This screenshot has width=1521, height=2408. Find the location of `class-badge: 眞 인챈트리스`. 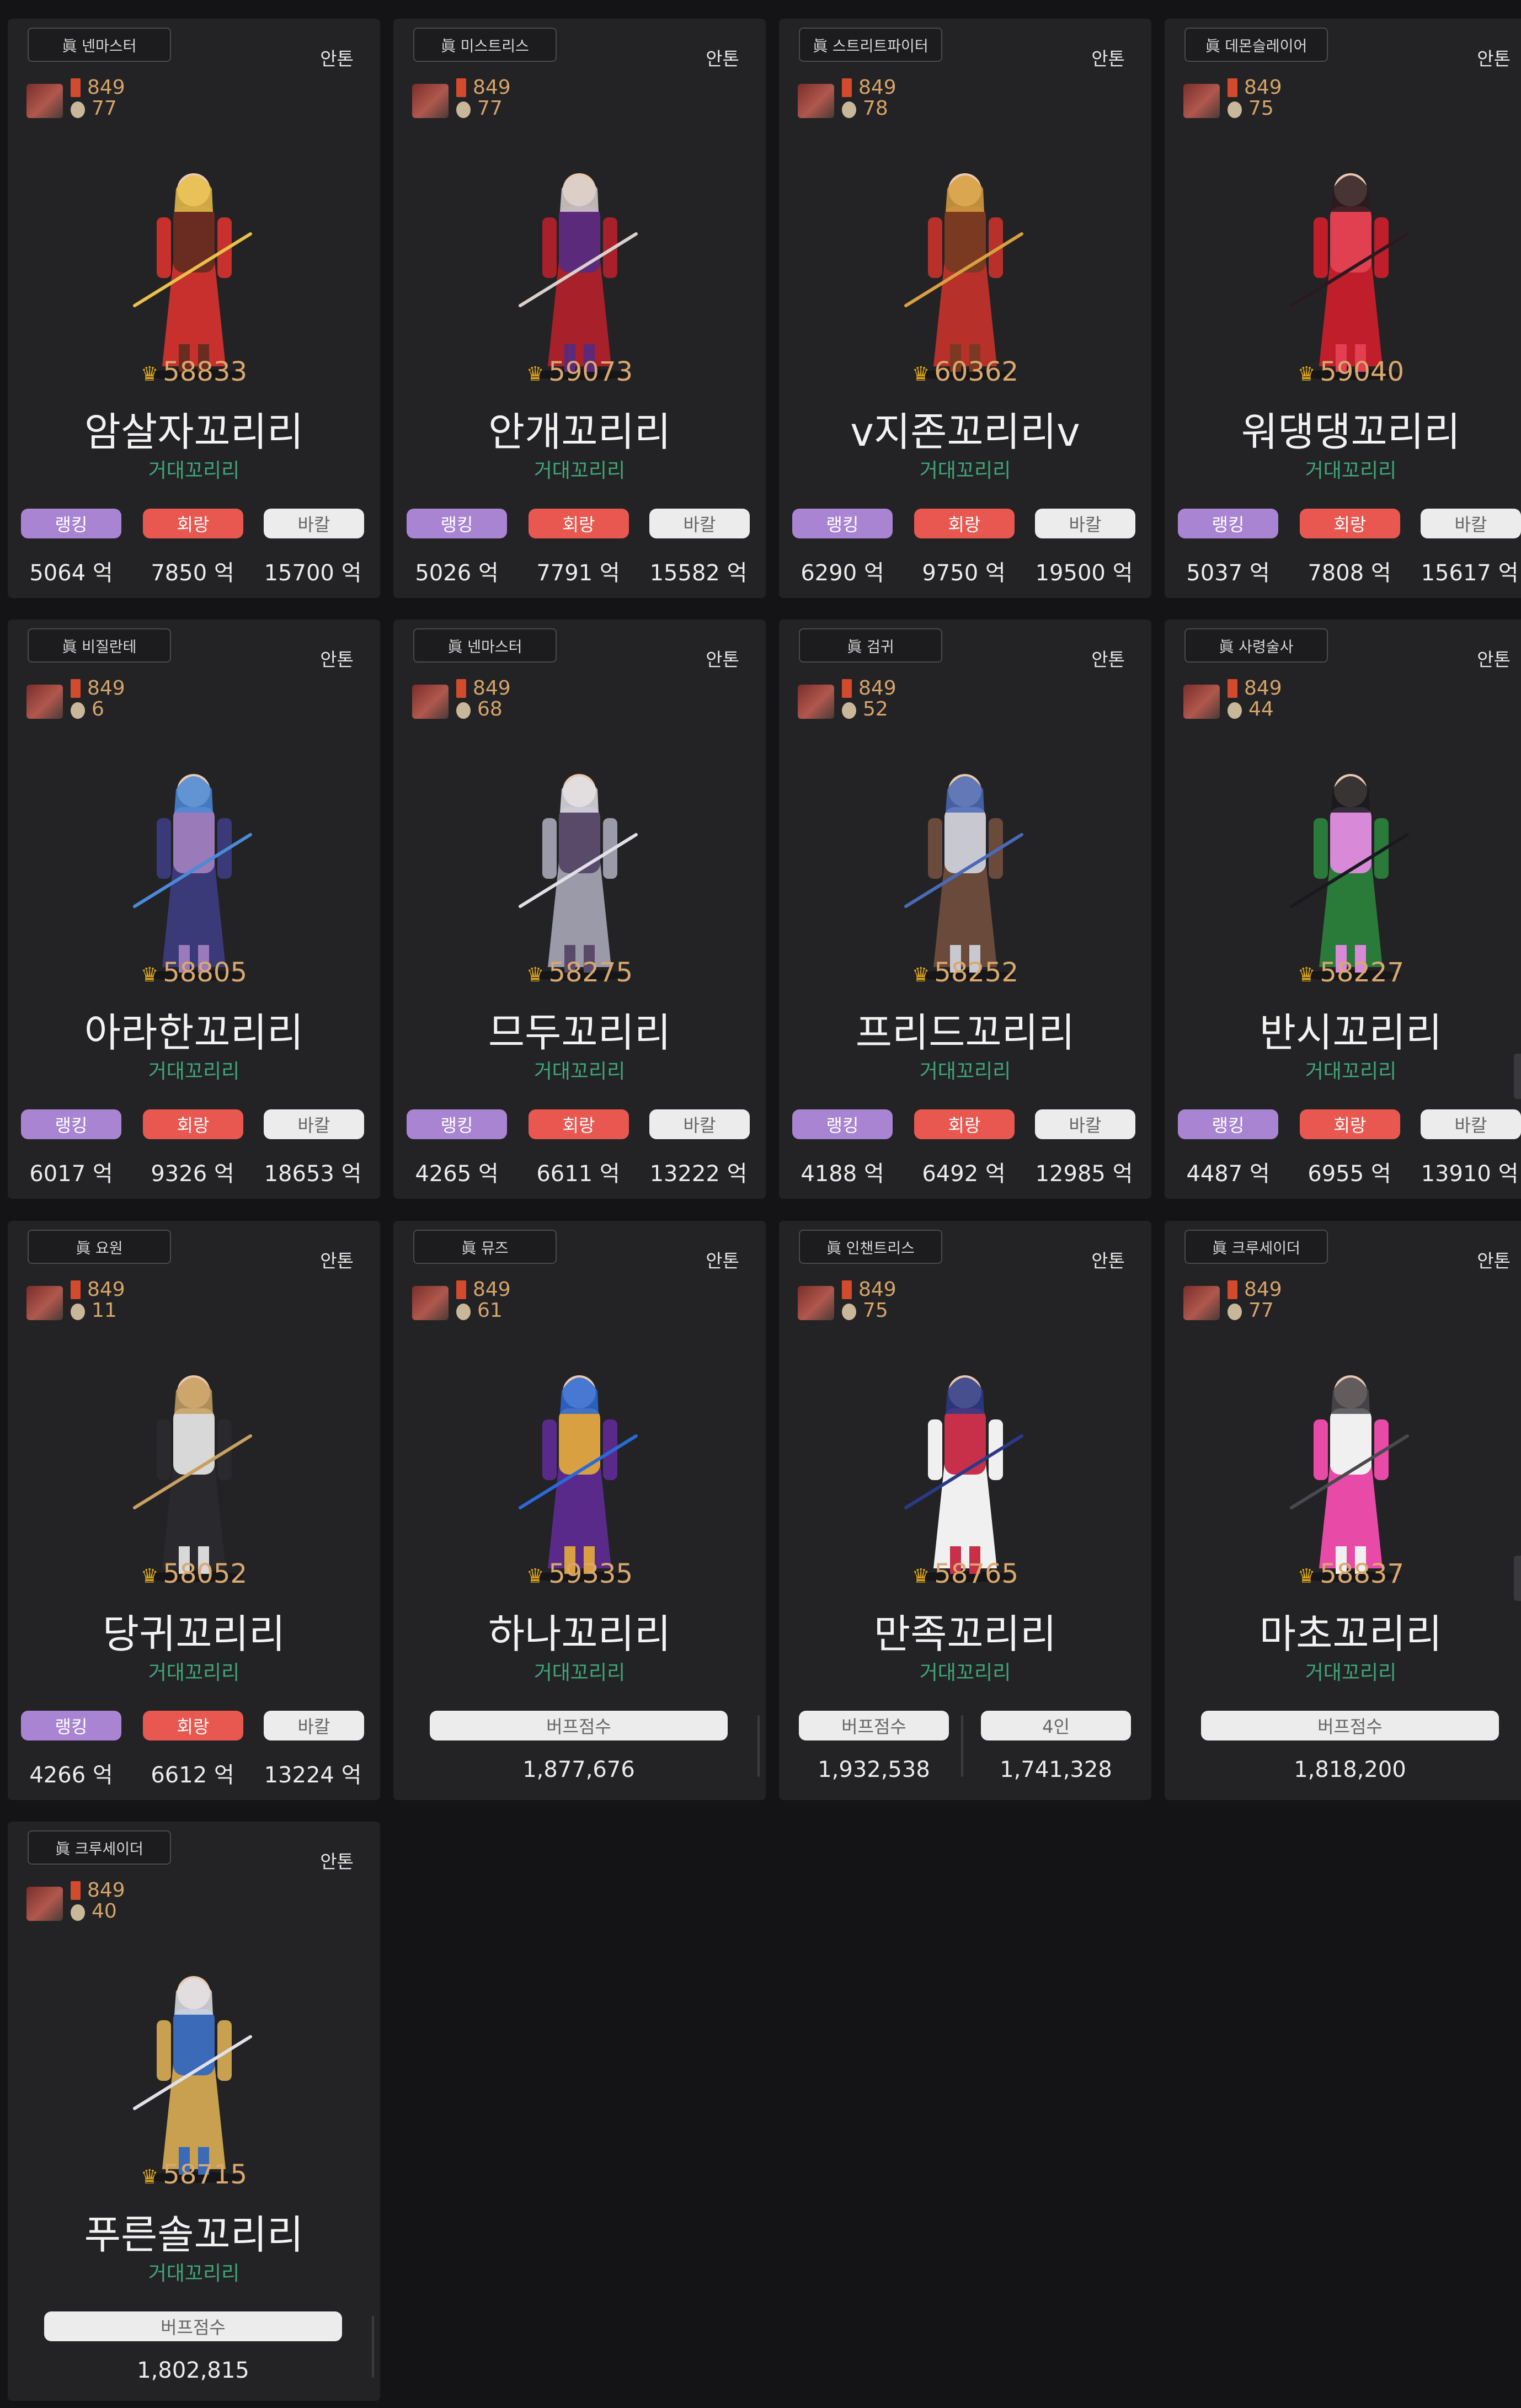

class-badge: 眞 인챈트리스 is located at coordinates (870, 1247).